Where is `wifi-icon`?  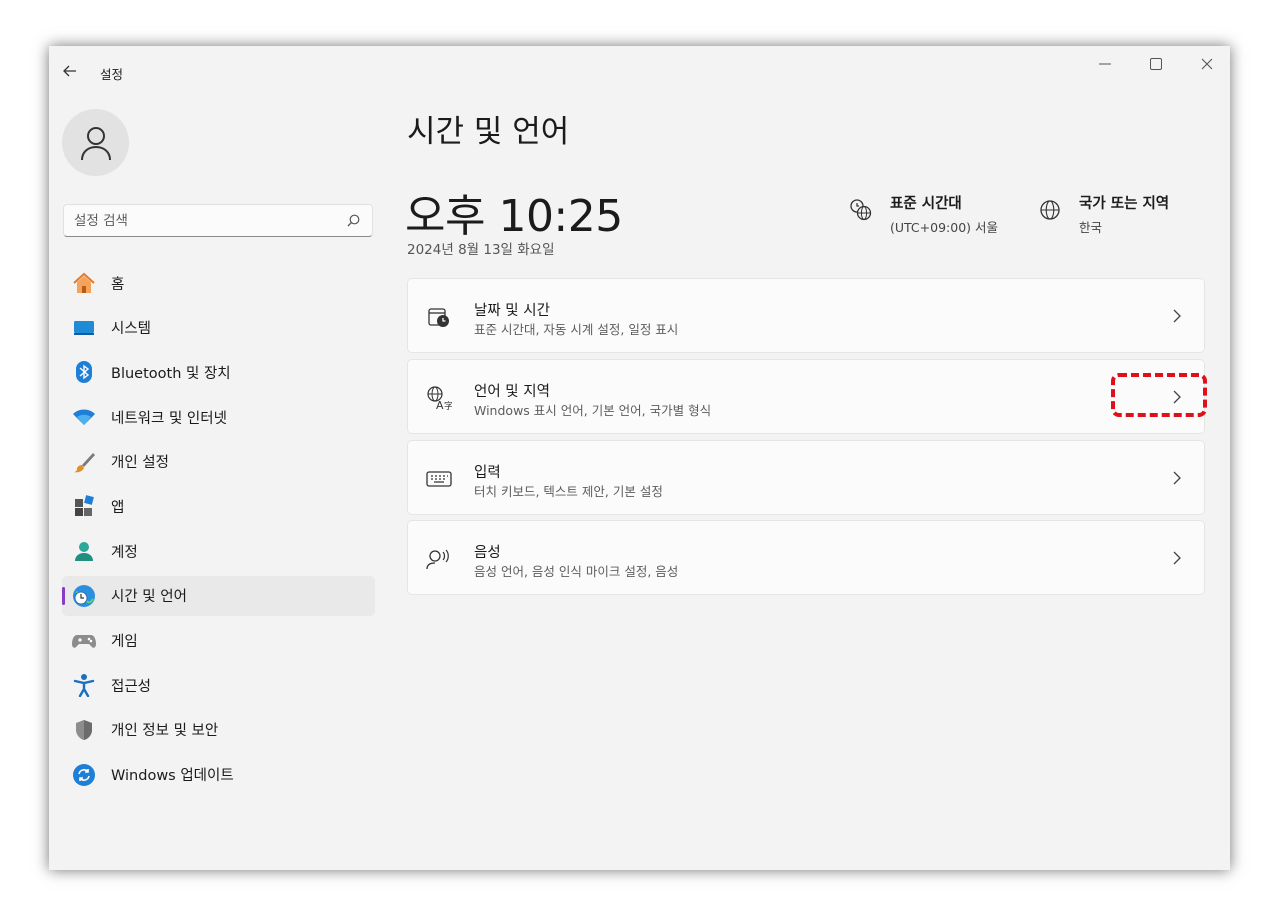
wifi-icon is located at coordinates (84, 417).